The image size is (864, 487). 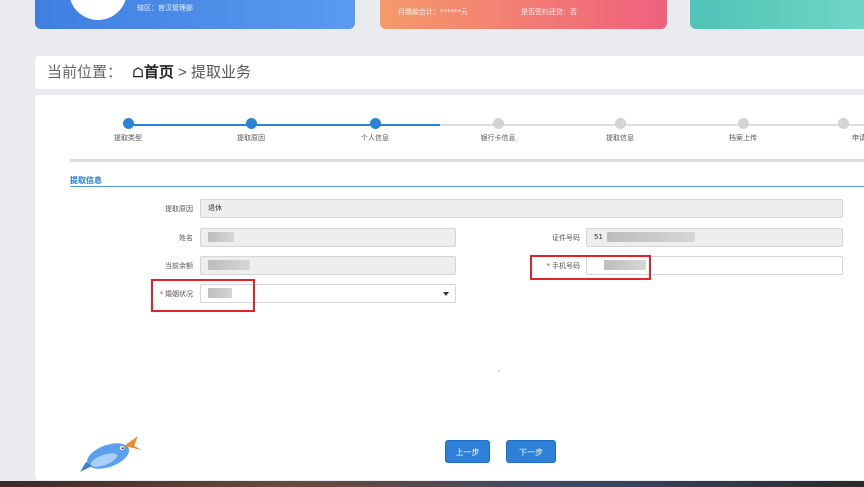 What do you see at coordinates (433, 12) in the screenshot?
I see `monthly-payment-text: 月缴款合计：******元` at bounding box center [433, 12].